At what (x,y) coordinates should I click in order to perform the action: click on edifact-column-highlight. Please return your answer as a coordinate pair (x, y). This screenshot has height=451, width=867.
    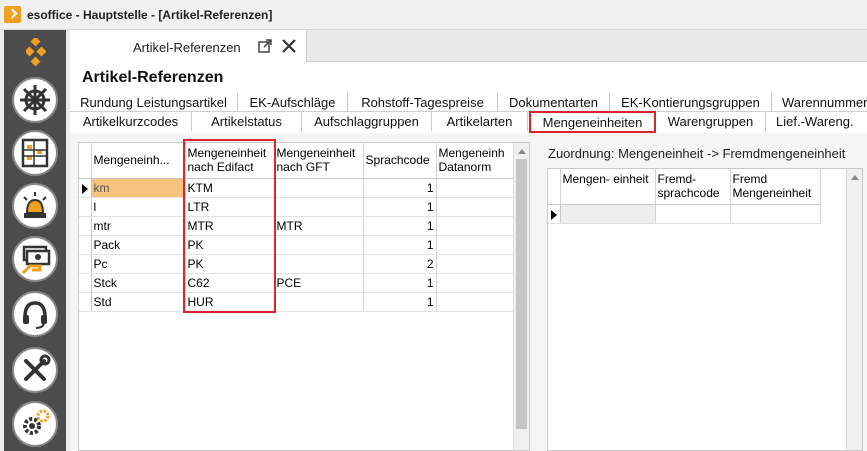
    Looking at the image, I should click on (229, 226).